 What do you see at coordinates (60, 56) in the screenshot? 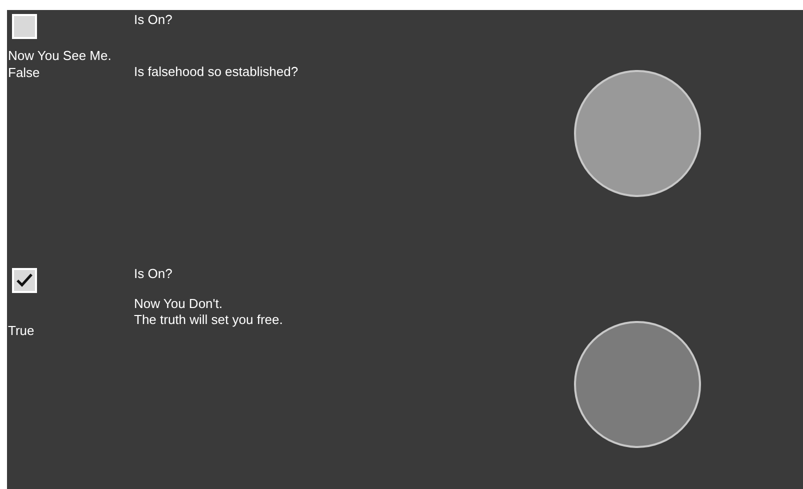
I see `caption: Now You See Me.` at bounding box center [60, 56].